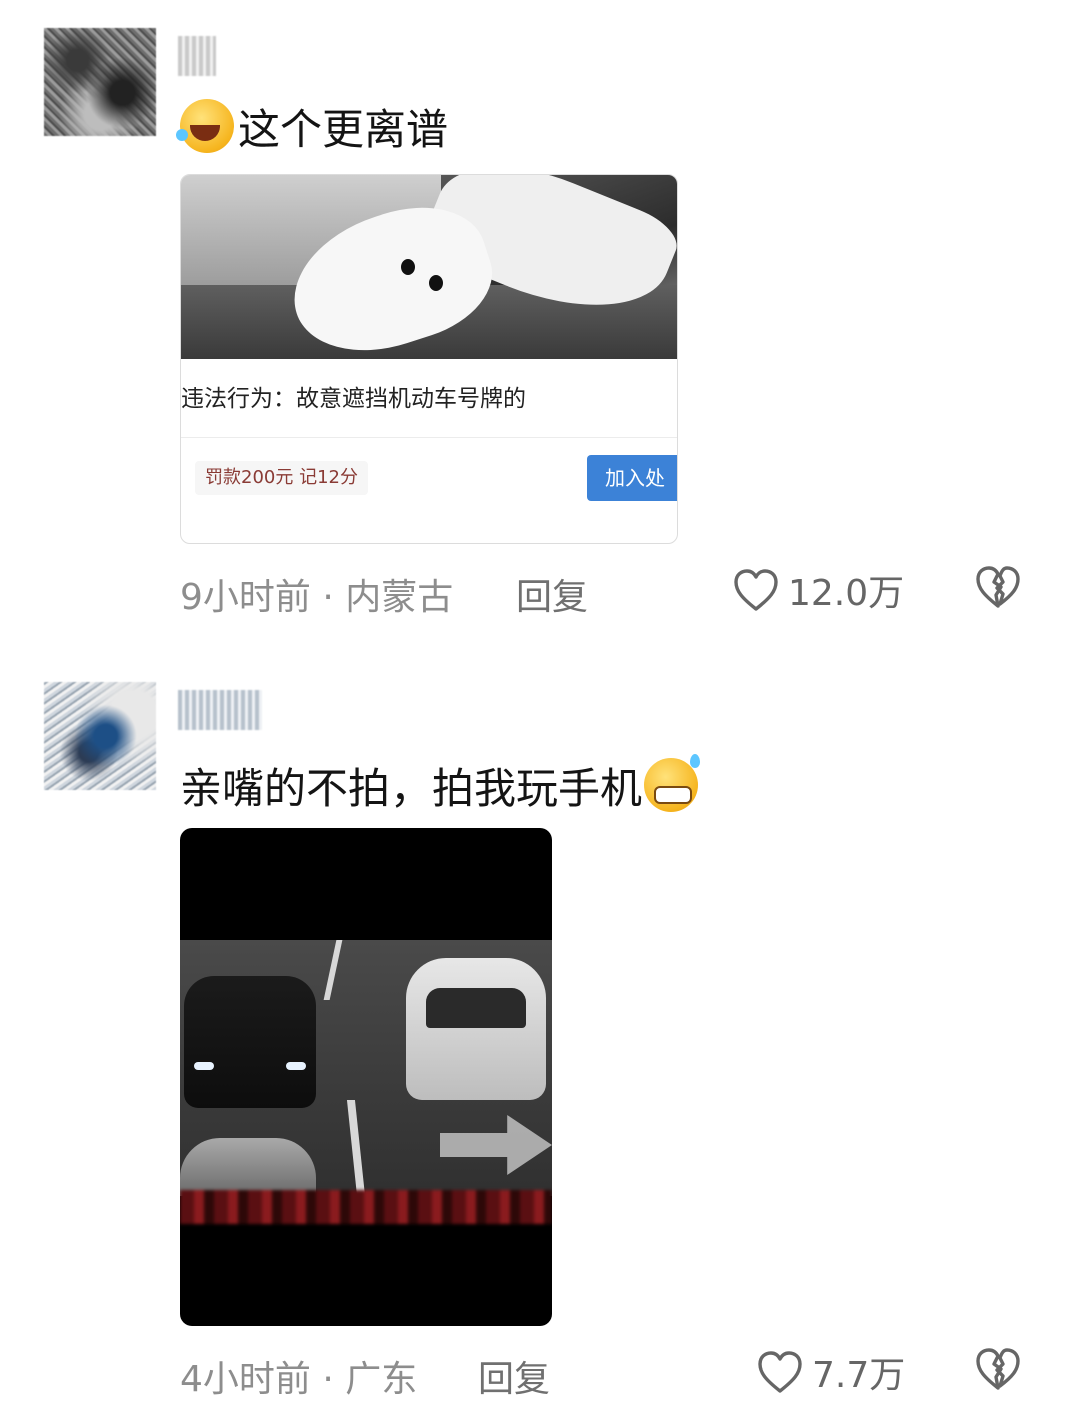 Image resolution: width=1080 pixels, height=1421 pixels. I want to click on comment-text-row: 这个更离谱, so click(312, 126).